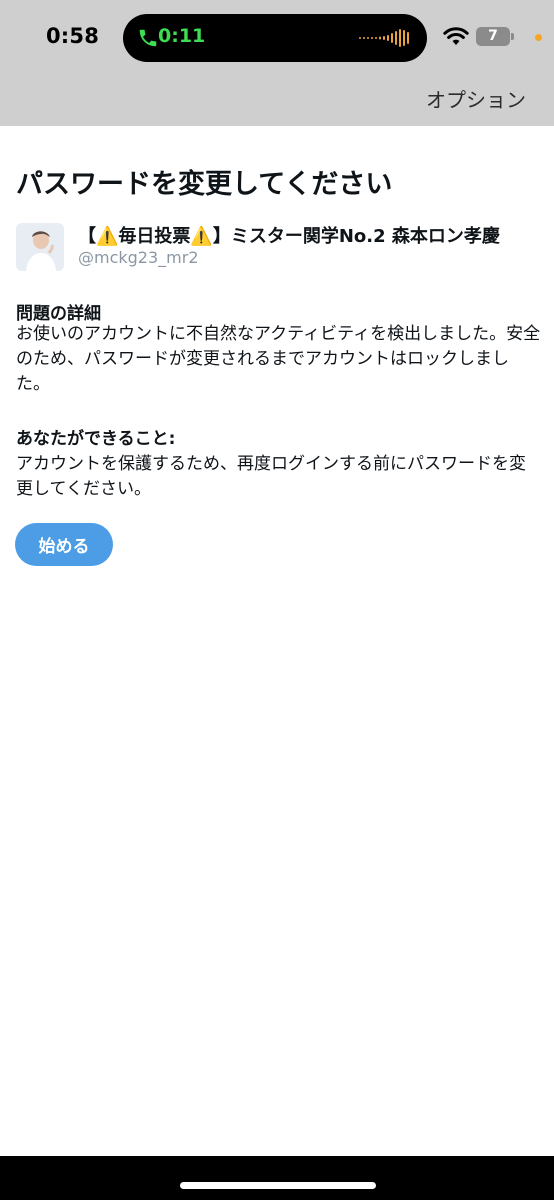  Describe the element at coordinates (278, 1185) in the screenshot. I see `home-indicator` at that location.